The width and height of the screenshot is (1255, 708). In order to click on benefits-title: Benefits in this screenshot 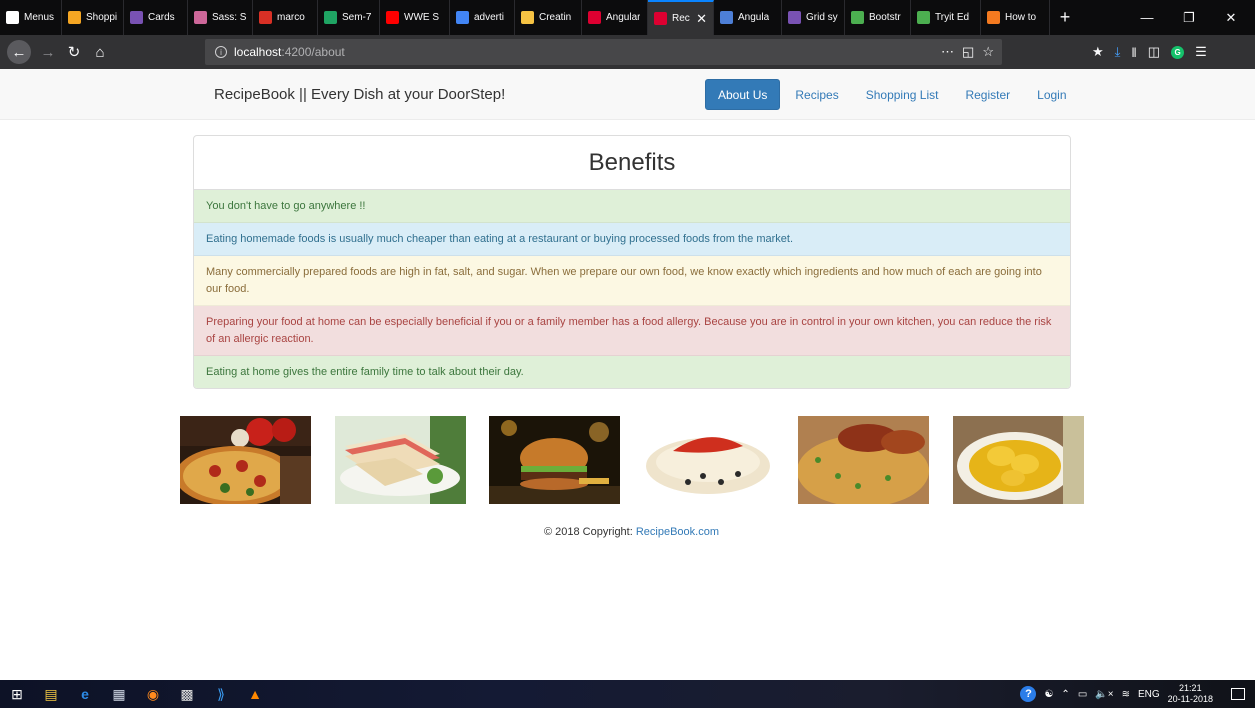, I will do `click(632, 163)`.